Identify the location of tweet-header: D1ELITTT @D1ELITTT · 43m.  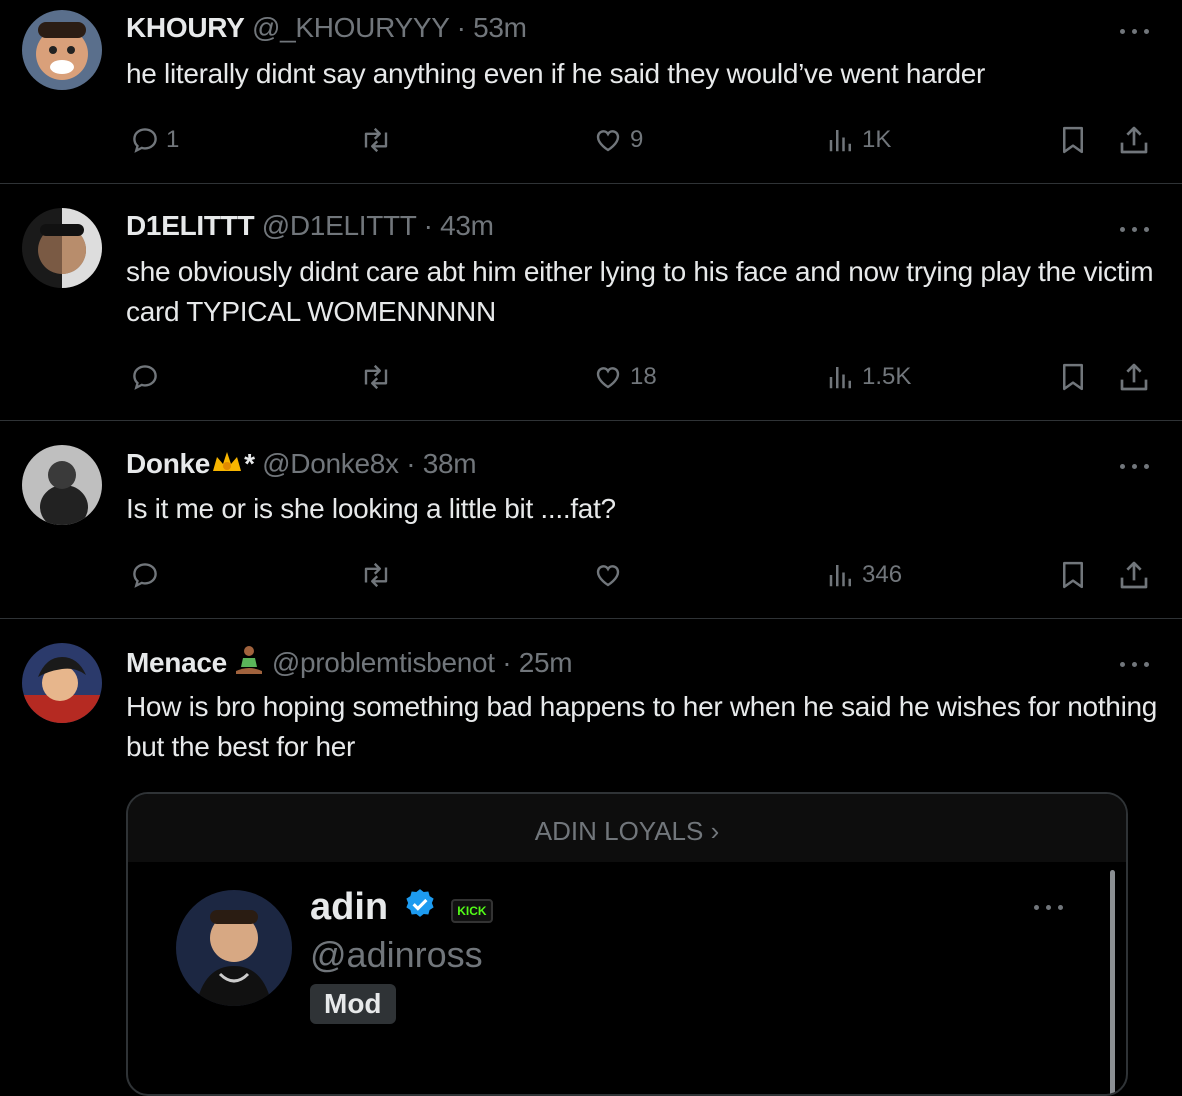
(310, 226).